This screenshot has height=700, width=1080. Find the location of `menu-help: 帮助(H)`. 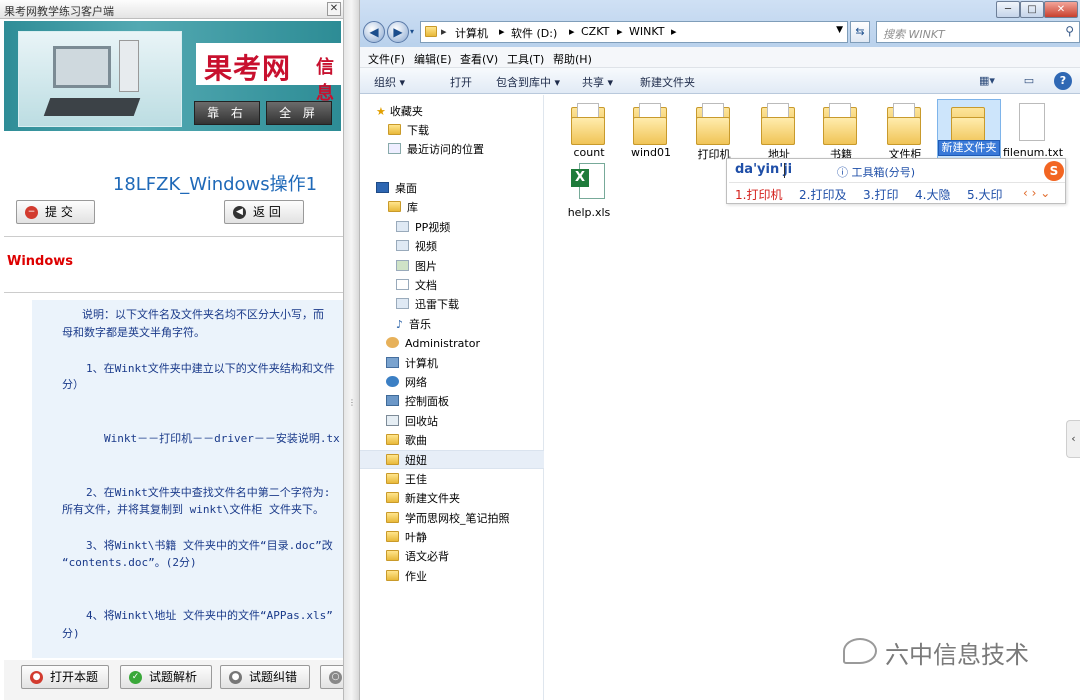

menu-help: 帮助(H) is located at coordinates (572, 59).